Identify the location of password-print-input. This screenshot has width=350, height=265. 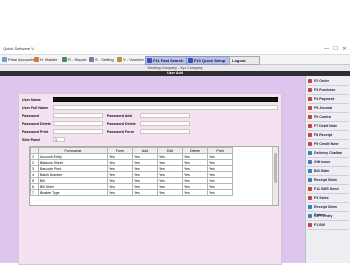
(78, 131).